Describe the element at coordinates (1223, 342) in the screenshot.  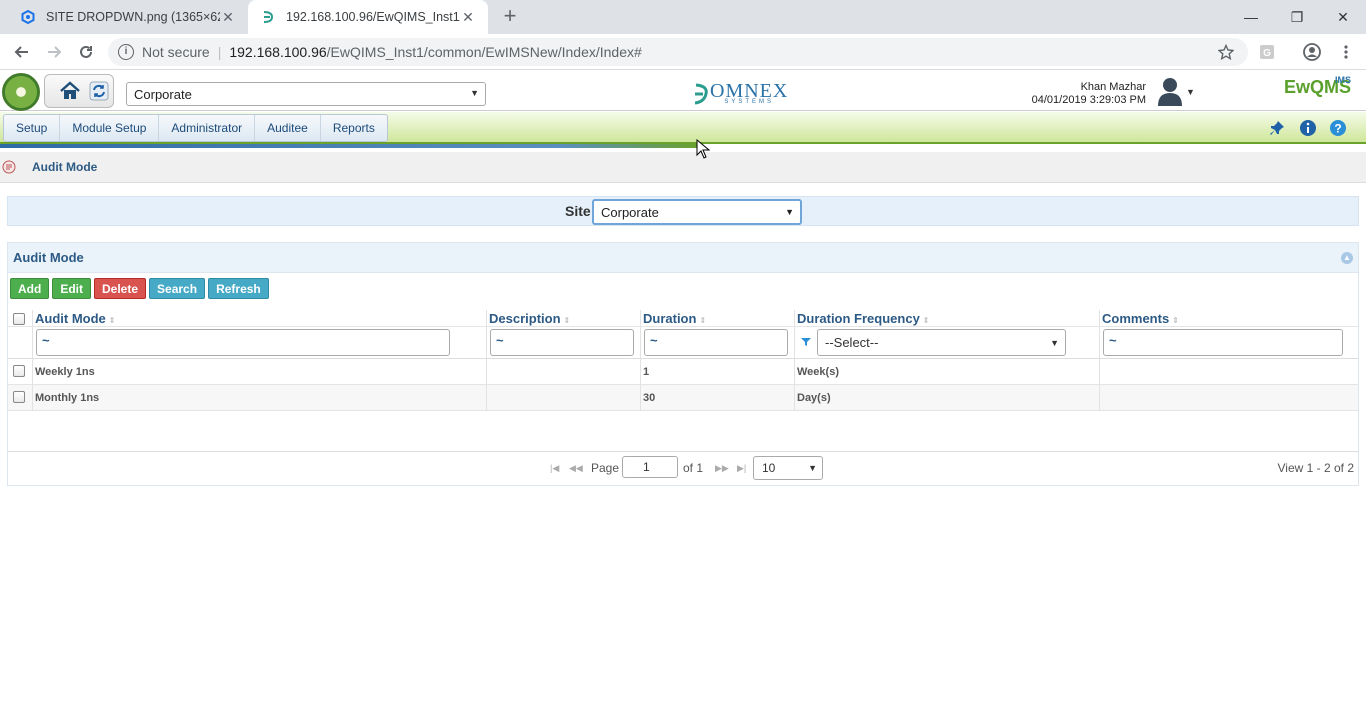
I see `comments-filter-input: ~` at that location.